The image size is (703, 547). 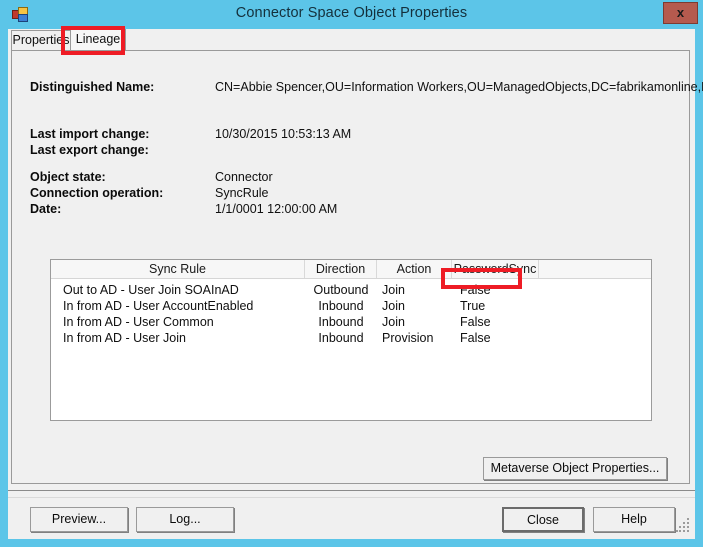 I want to click on cell-action: Provision, so click(x=408, y=338).